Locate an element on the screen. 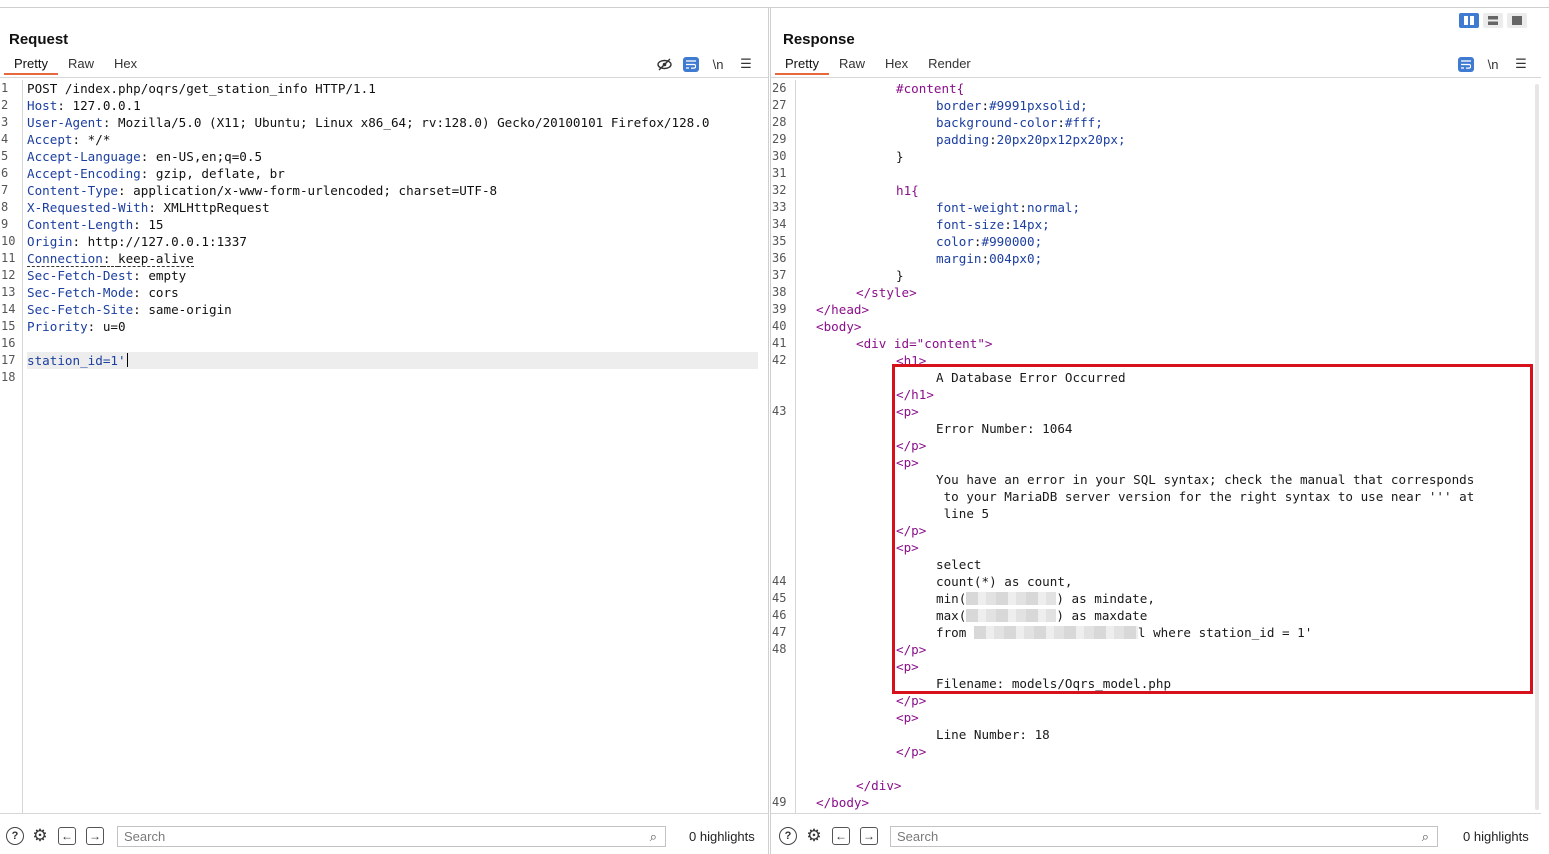 The height and width of the screenshot is (854, 1549). request-search-box: ⌕ is located at coordinates (391, 836).